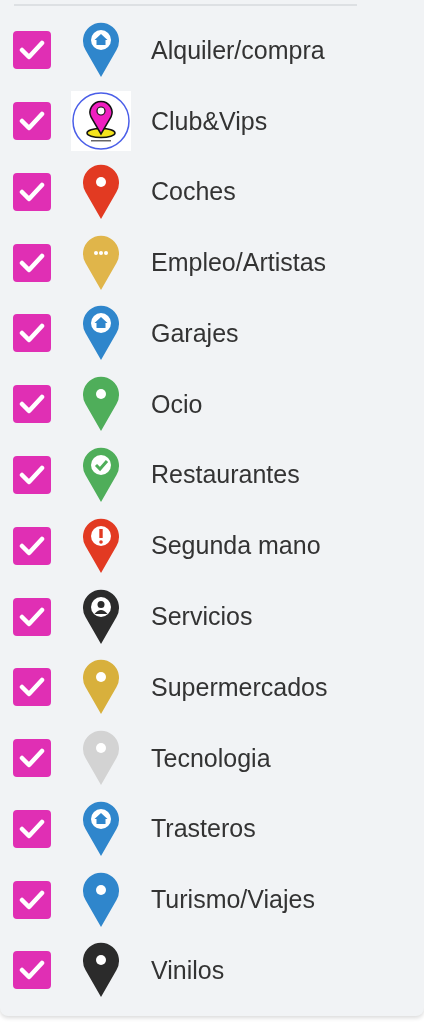 The width and height of the screenshot is (424, 1024). Describe the element at coordinates (211, 758) in the screenshot. I see `category-label: Tecnologia` at that location.